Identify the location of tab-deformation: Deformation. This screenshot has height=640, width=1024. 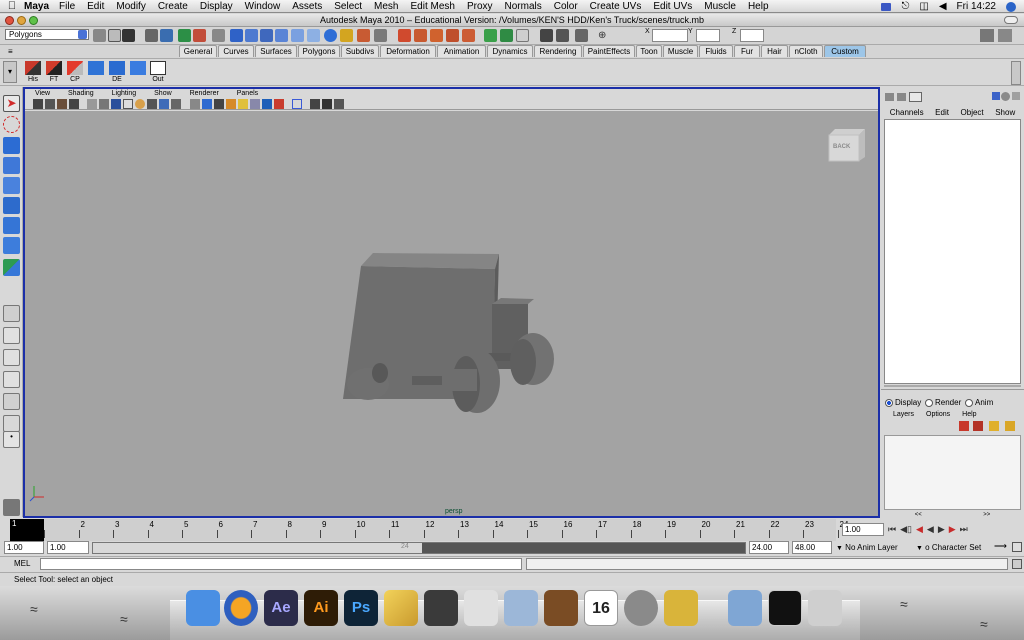
(408, 51).